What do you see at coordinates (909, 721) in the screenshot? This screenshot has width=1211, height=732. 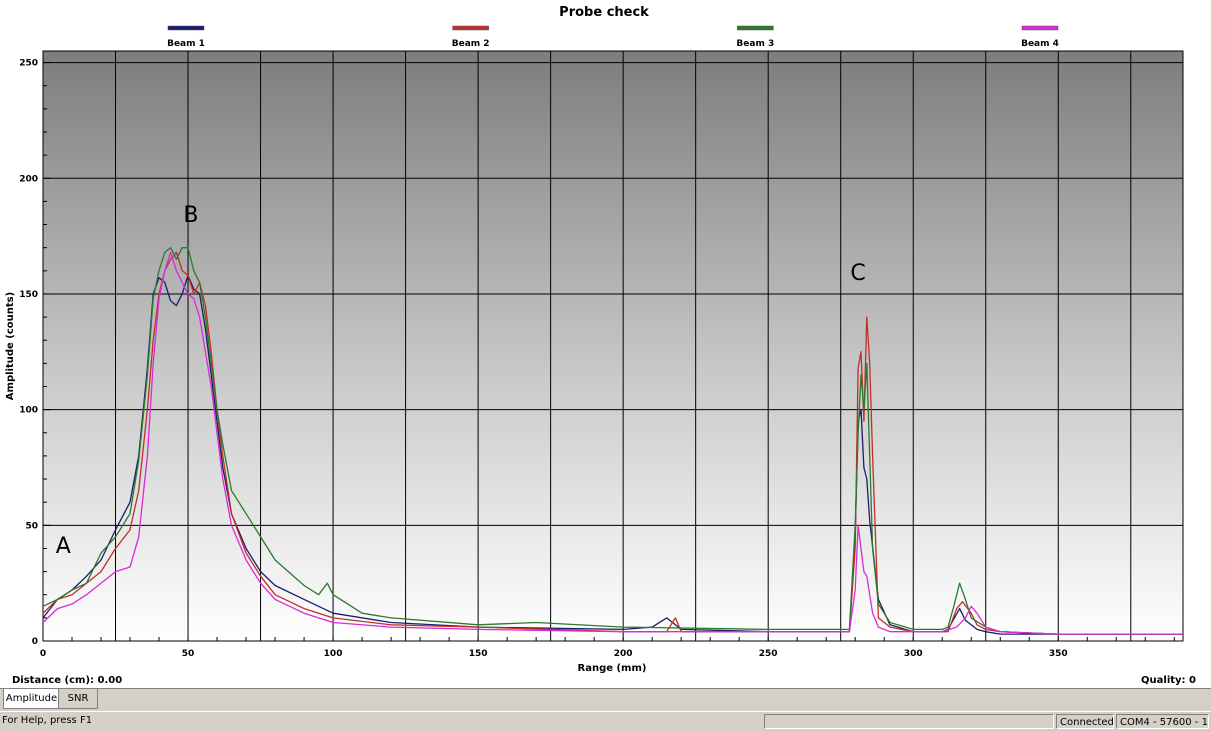 I see `status-empty-pane` at bounding box center [909, 721].